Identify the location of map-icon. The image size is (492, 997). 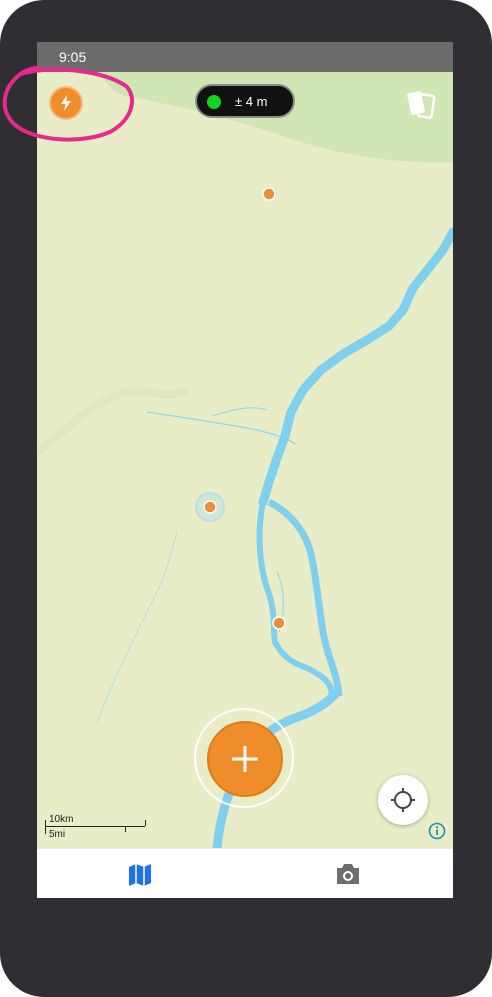
(140, 875).